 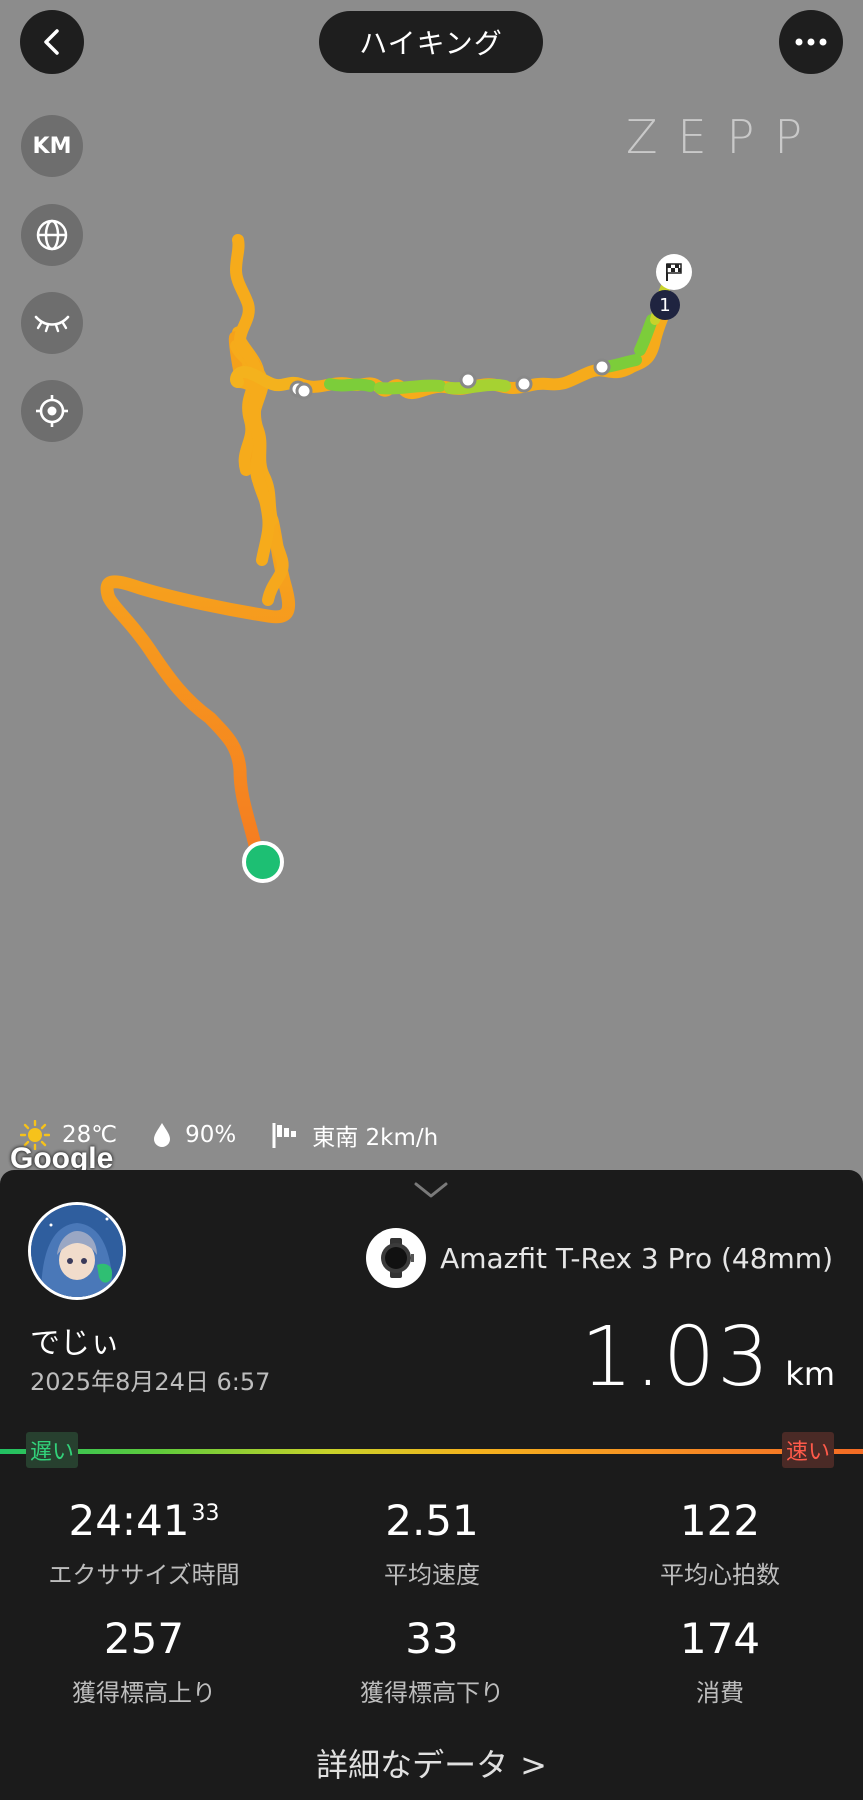 I want to click on locate-button, so click(x=52, y=411).